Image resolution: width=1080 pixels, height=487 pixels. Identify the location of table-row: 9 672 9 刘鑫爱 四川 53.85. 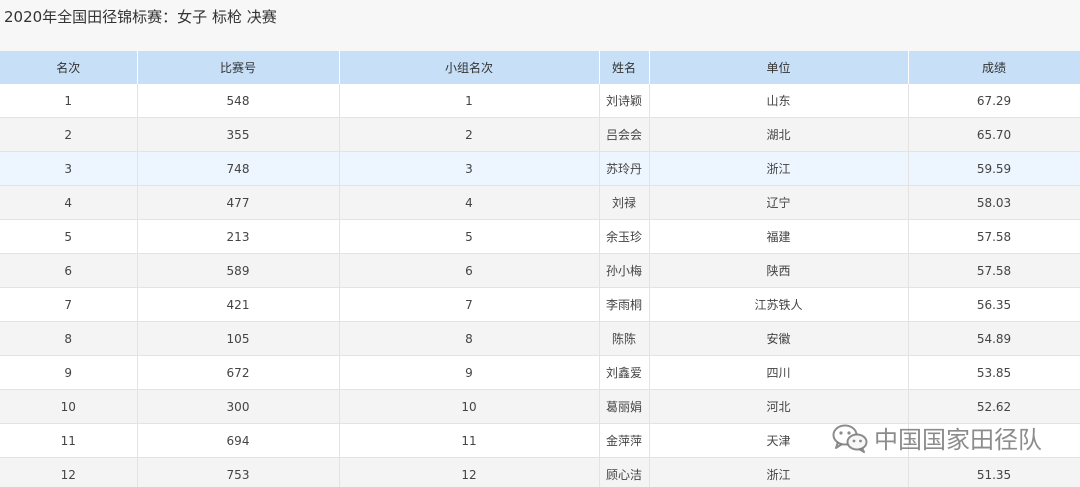
(540, 372).